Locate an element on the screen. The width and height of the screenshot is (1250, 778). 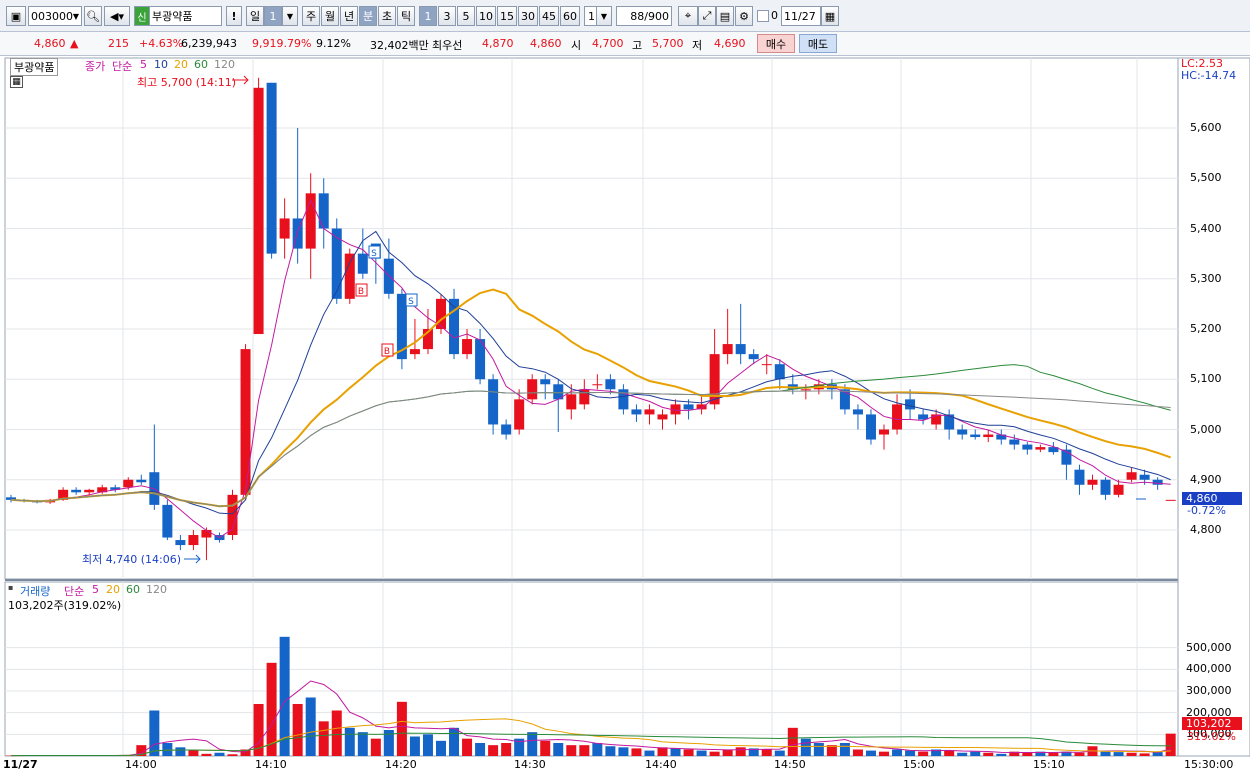
interval-dropdown-icon: ▼ is located at coordinates (604, 16).